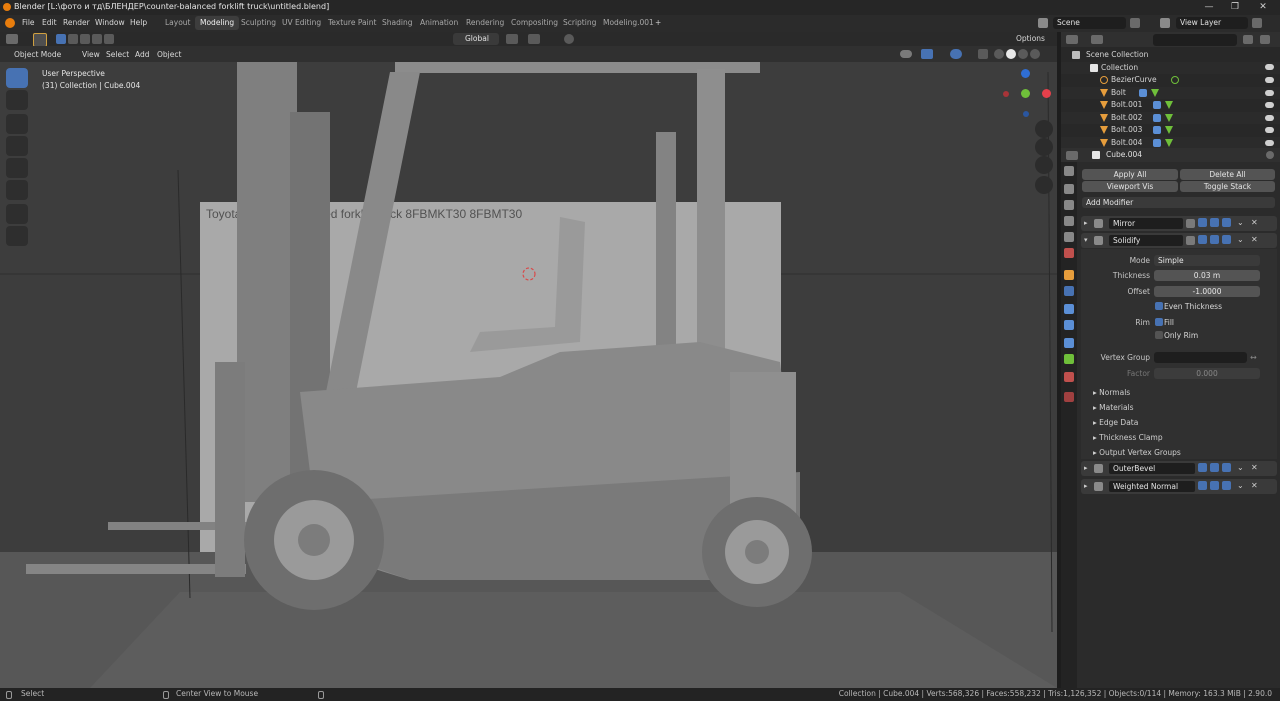  What do you see at coordinates (1159, 306) in the screenshot?
I see `even-thickness-checkbox` at bounding box center [1159, 306].